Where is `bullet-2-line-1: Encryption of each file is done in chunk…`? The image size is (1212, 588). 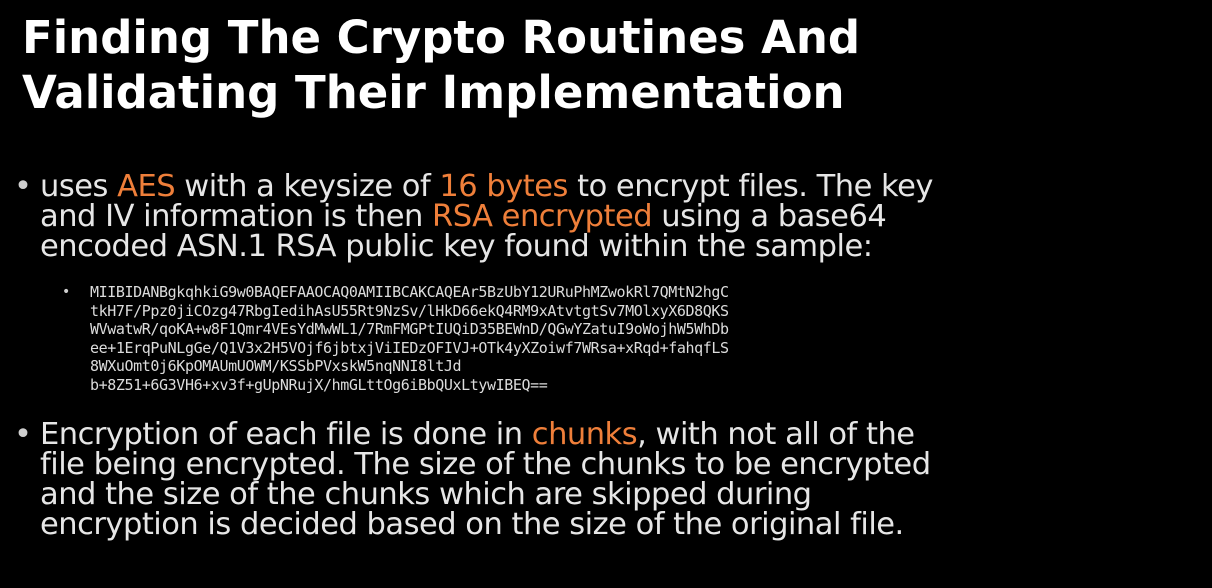
bullet-2-line-1: Encryption of each file is done in chunk… is located at coordinates (620, 434).